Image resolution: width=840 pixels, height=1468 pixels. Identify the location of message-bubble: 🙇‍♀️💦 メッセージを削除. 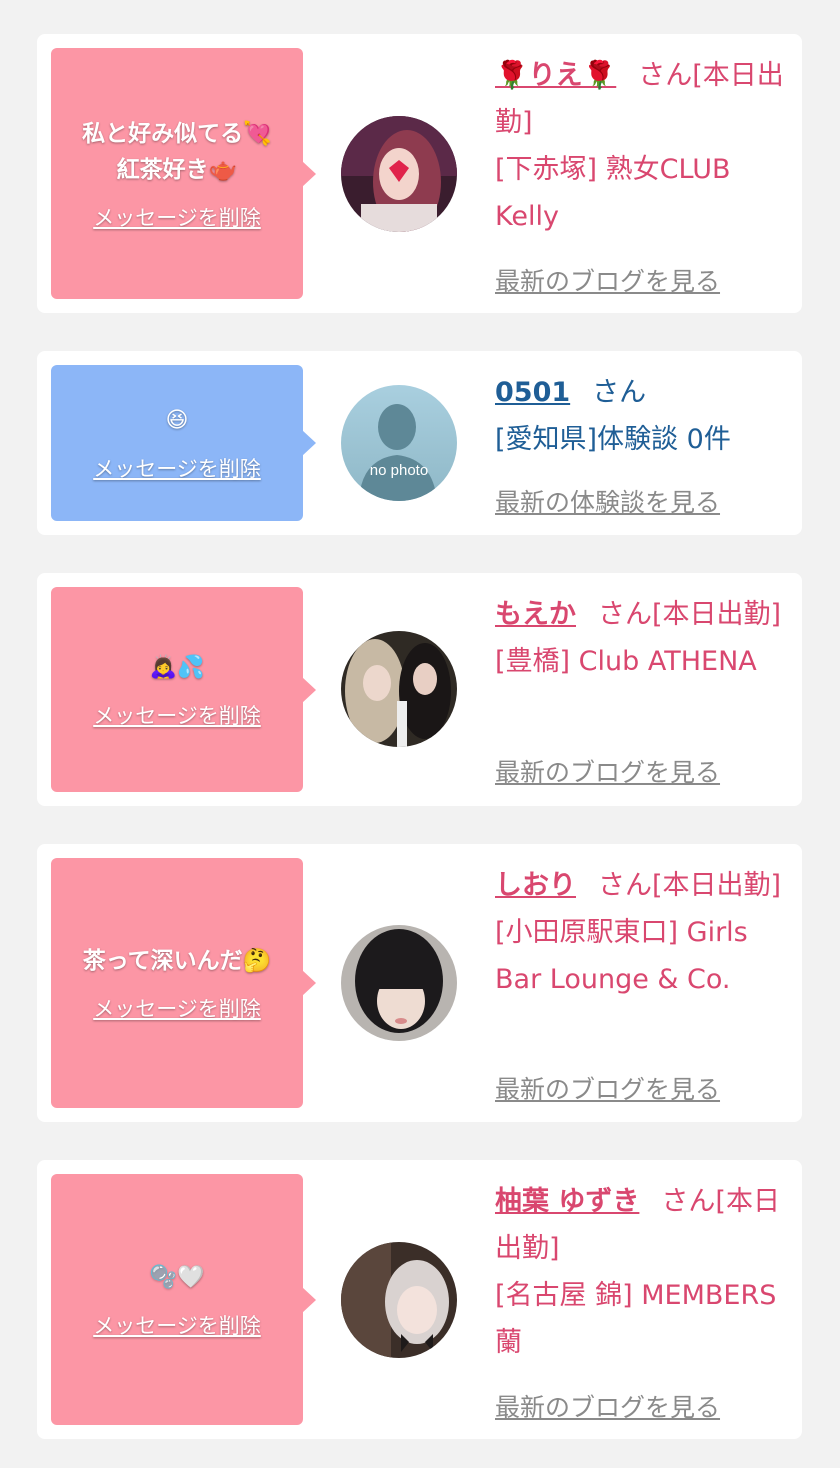
(183, 689).